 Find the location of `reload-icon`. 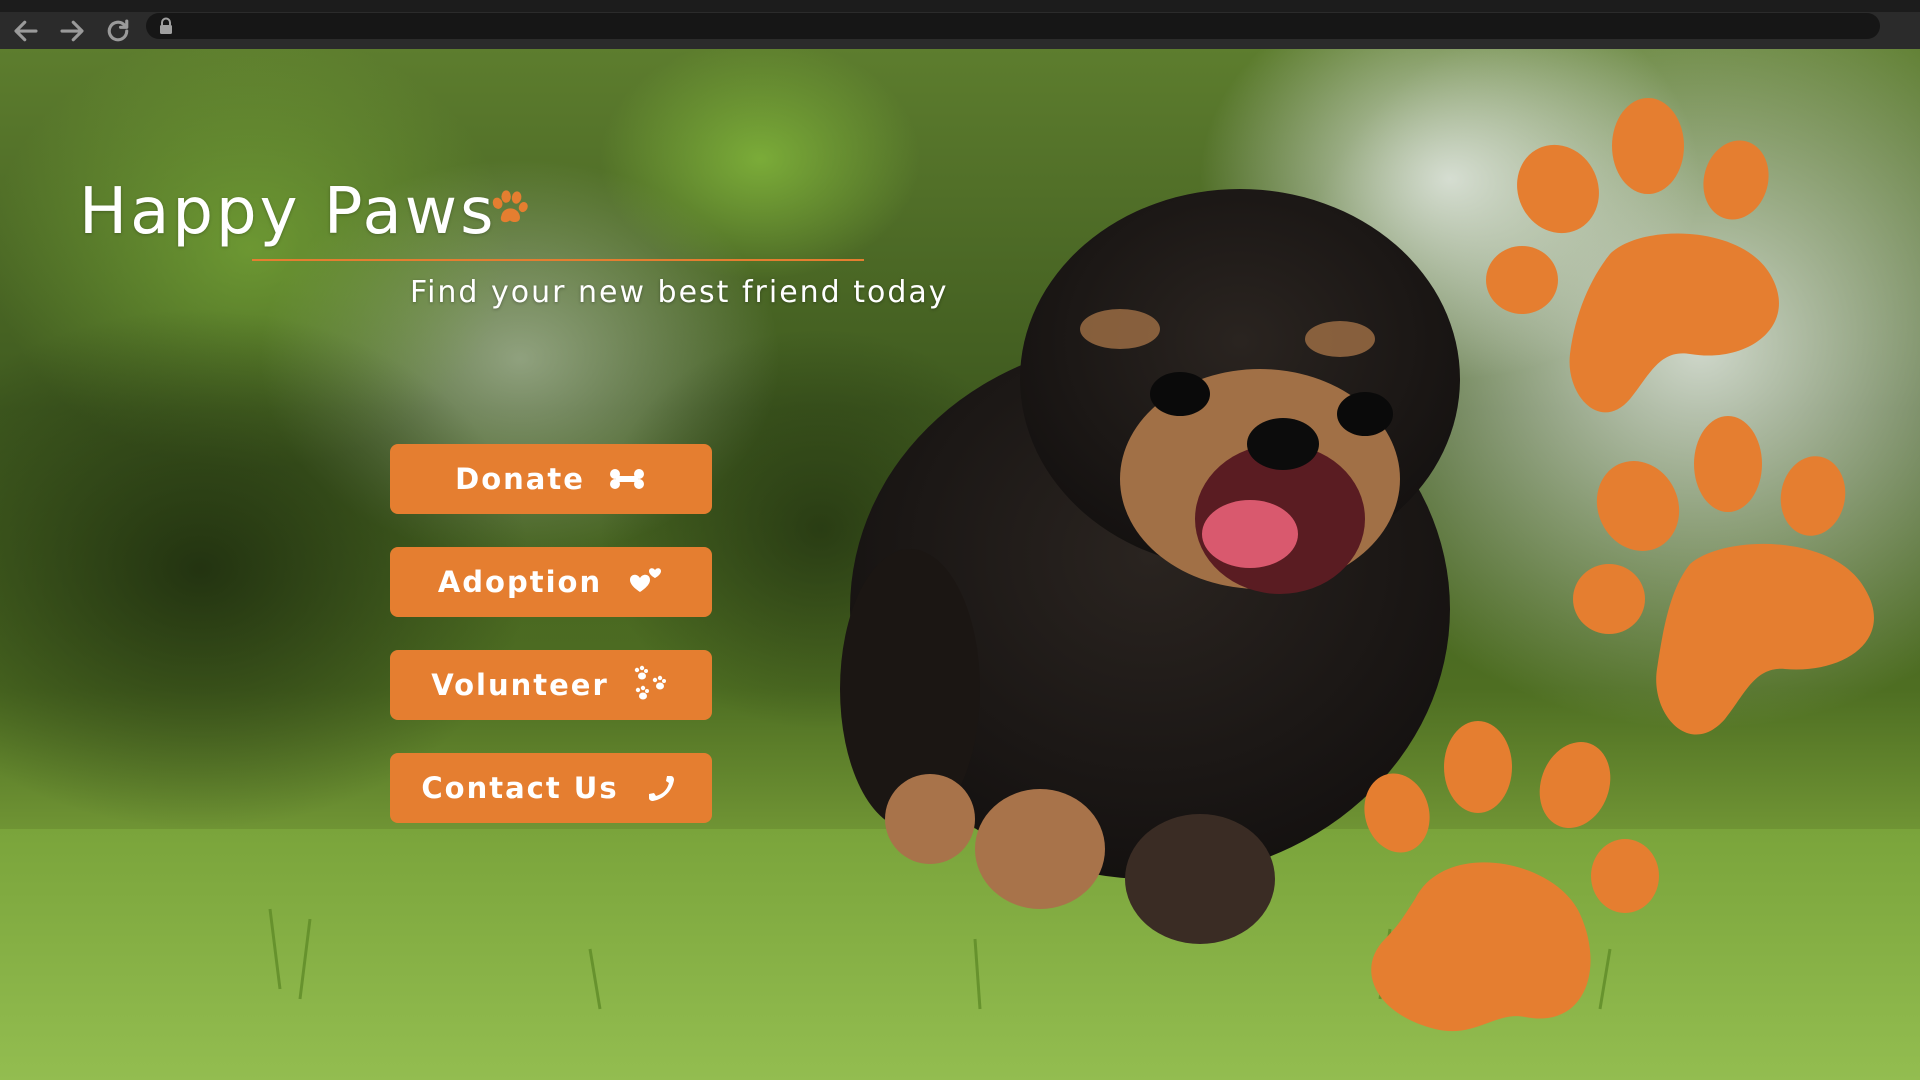

reload-icon is located at coordinates (118, 29).